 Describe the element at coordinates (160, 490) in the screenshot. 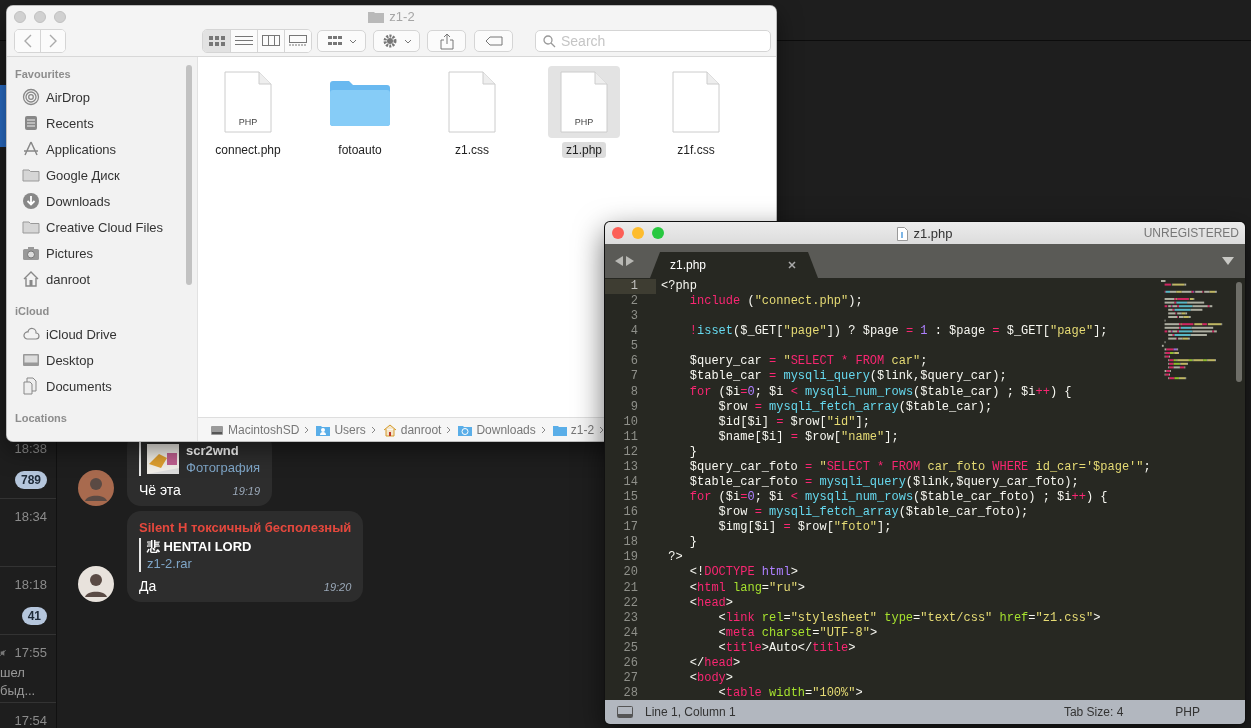

I see `message-text: Чё эта` at that location.